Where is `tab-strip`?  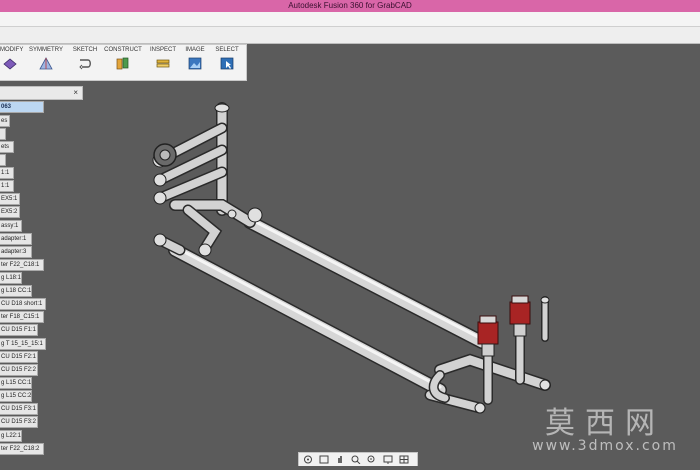
tab-strip is located at coordinates (350, 19).